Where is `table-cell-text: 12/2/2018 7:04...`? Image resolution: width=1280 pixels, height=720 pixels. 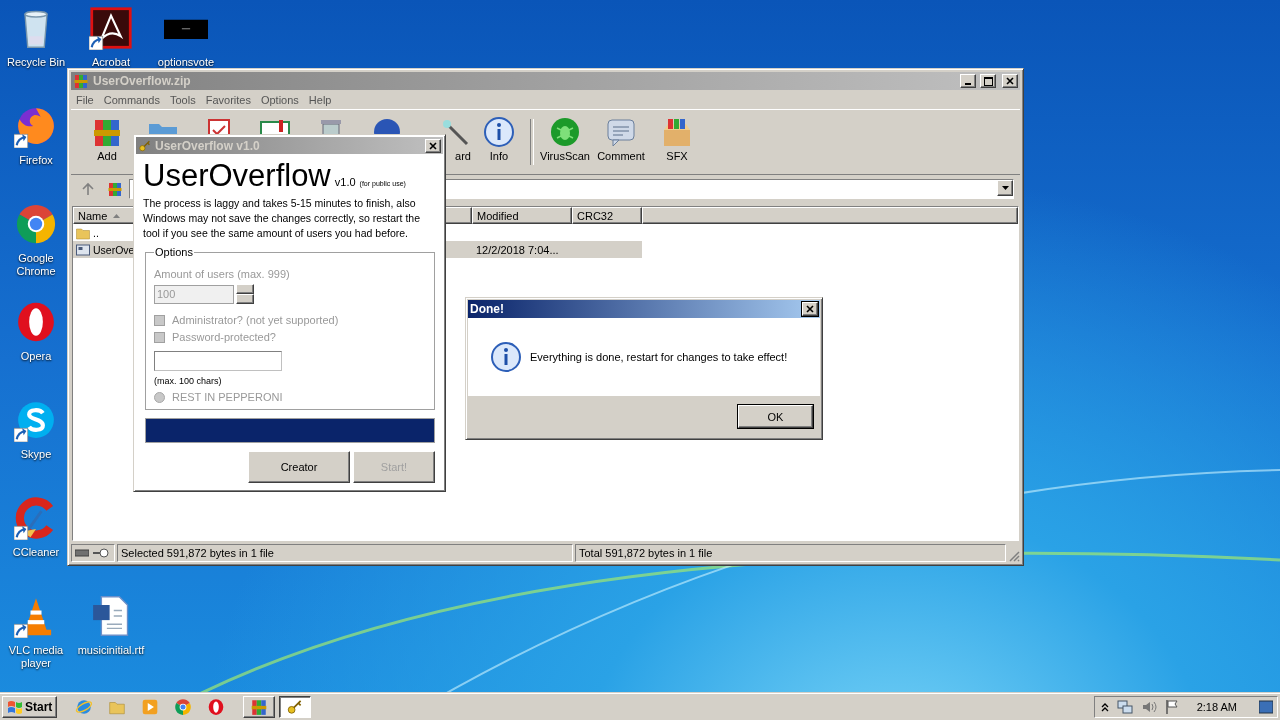 table-cell-text: 12/2/2018 7:04... is located at coordinates (517, 250).